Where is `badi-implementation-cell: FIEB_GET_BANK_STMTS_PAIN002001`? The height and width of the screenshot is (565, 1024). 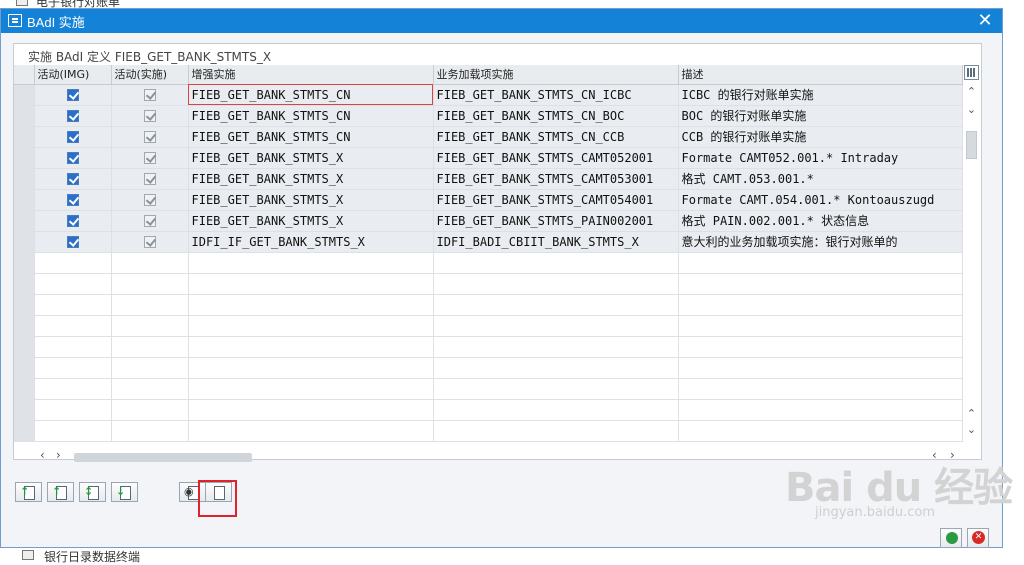
badi-implementation-cell: FIEB_GET_BANK_STMTS_PAIN002001 is located at coordinates (556, 221).